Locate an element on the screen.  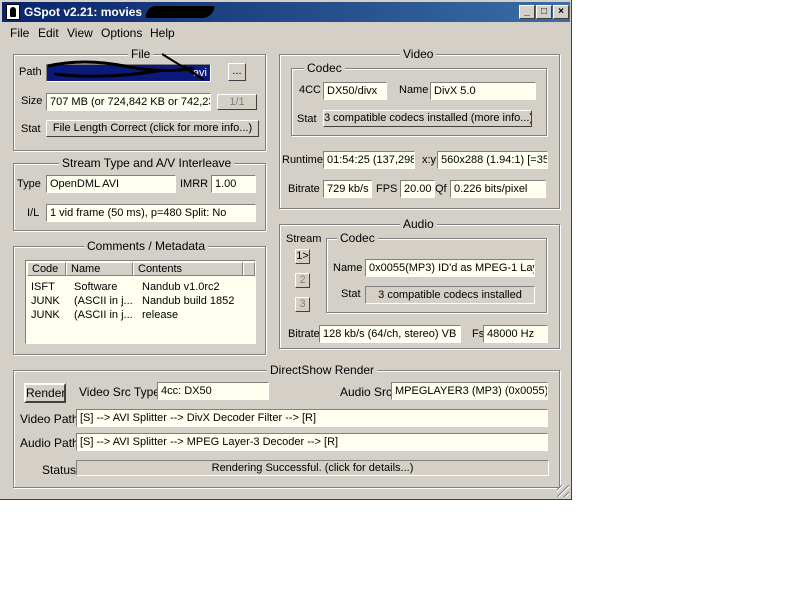
fps-field: 20.00 is located at coordinates (417, 189).